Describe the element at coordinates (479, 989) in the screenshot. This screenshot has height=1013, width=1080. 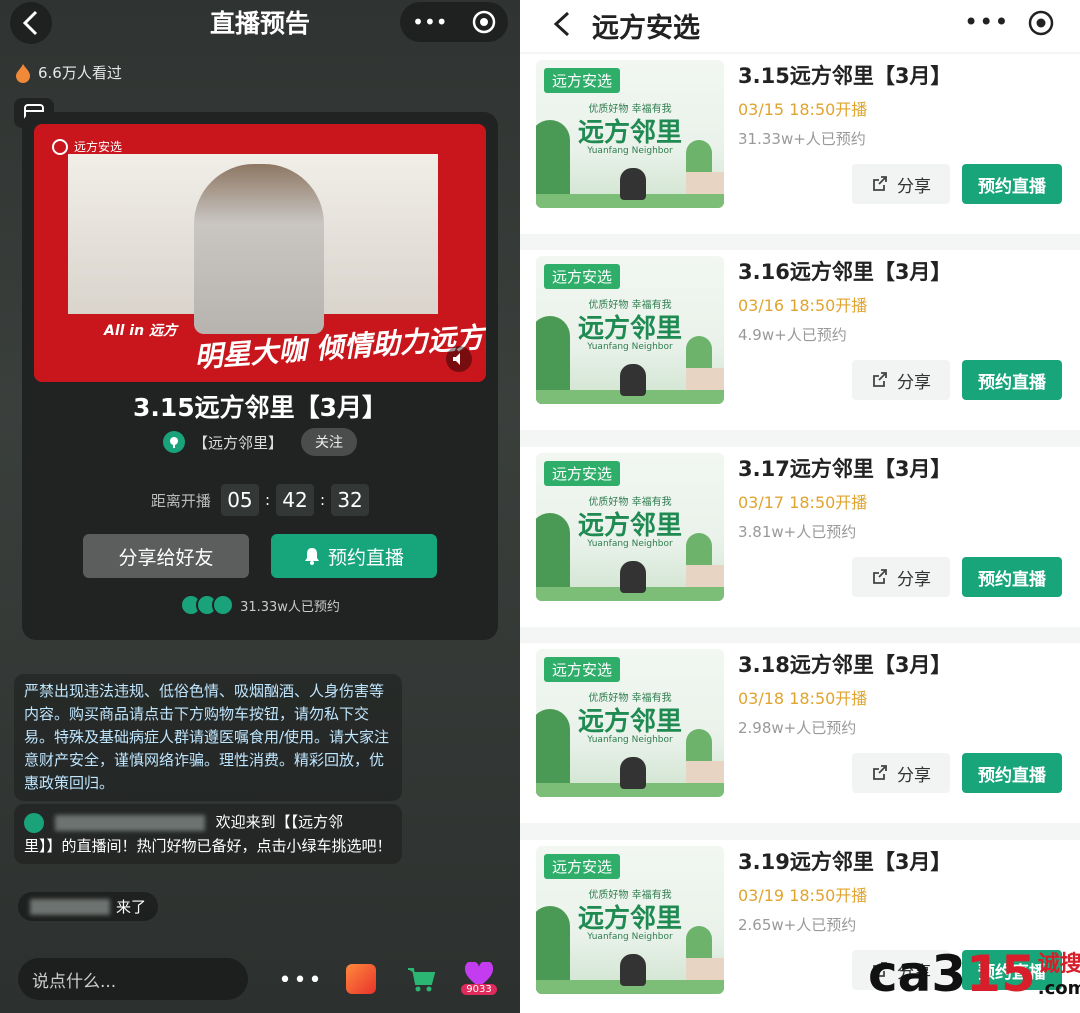
I see `like-count: 9033` at that location.